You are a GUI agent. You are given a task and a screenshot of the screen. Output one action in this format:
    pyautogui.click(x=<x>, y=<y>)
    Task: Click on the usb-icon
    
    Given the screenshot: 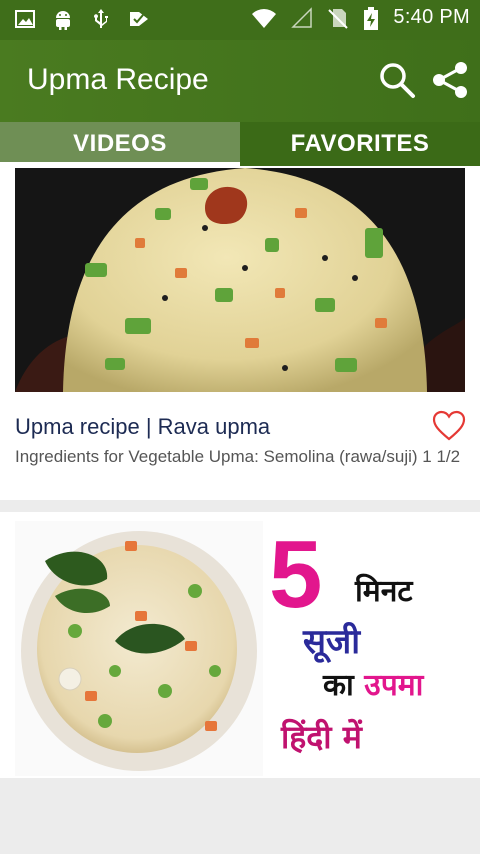 What is the action you would take?
    pyautogui.click(x=101, y=19)
    